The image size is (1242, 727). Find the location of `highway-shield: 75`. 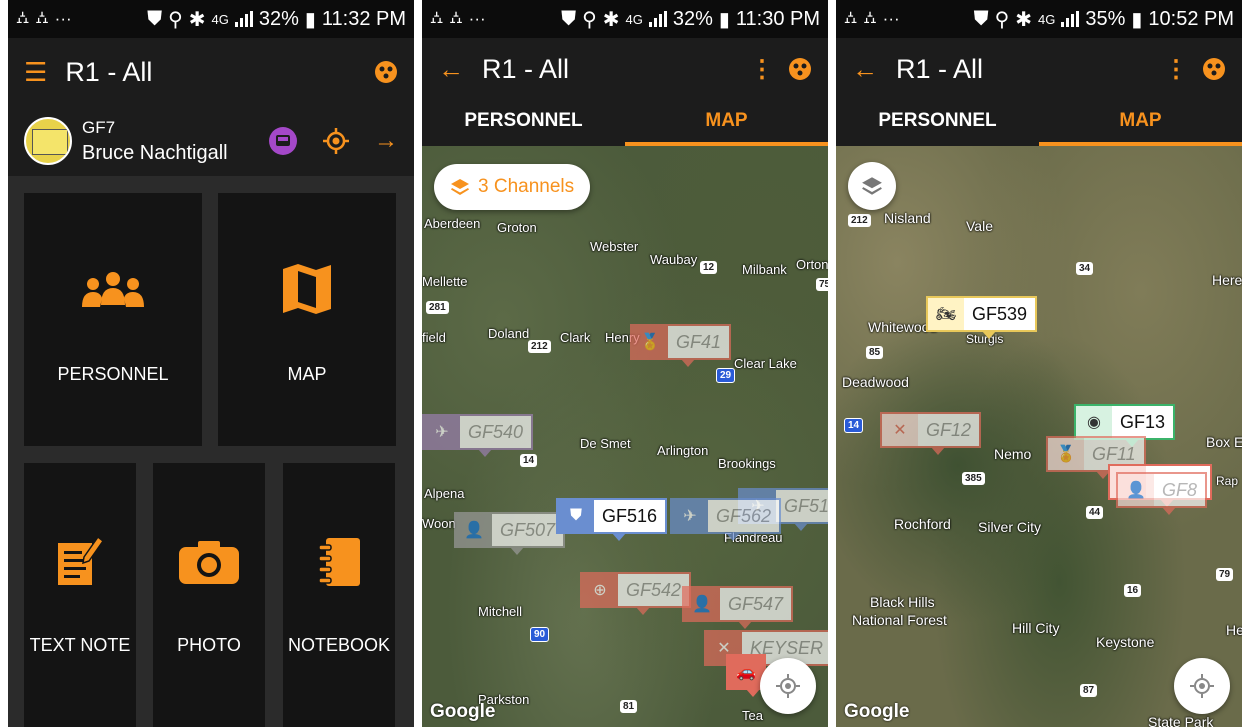

highway-shield: 75 is located at coordinates (822, 284).